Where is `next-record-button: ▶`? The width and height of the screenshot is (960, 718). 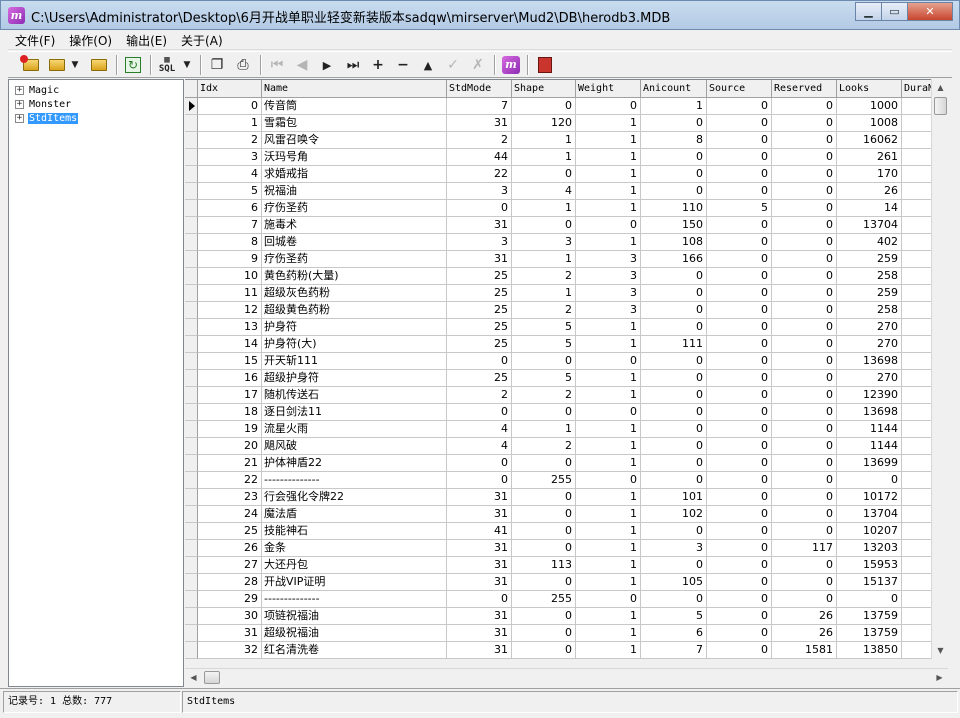 next-record-button: ▶ is located at coordinates (327, 65).